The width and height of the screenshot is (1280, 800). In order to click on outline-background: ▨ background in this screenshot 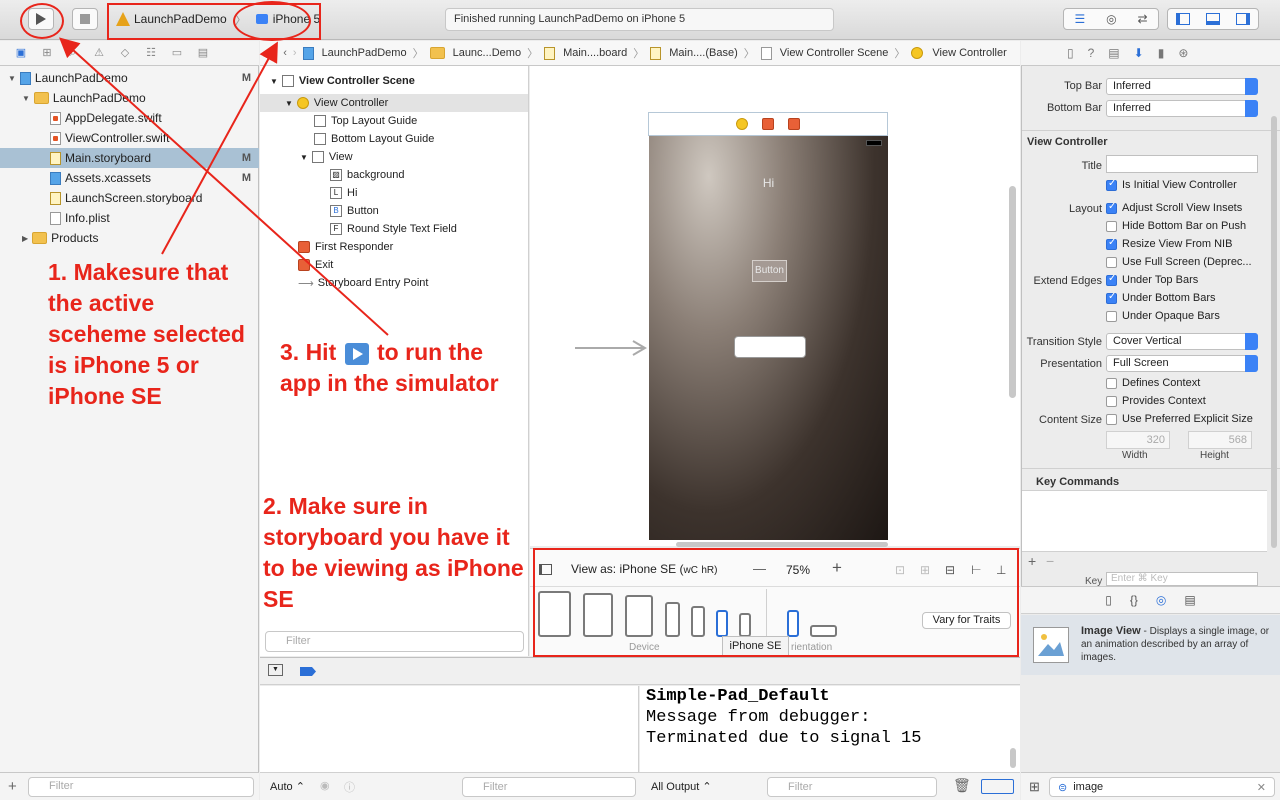, I will do `click(367, 175)`.